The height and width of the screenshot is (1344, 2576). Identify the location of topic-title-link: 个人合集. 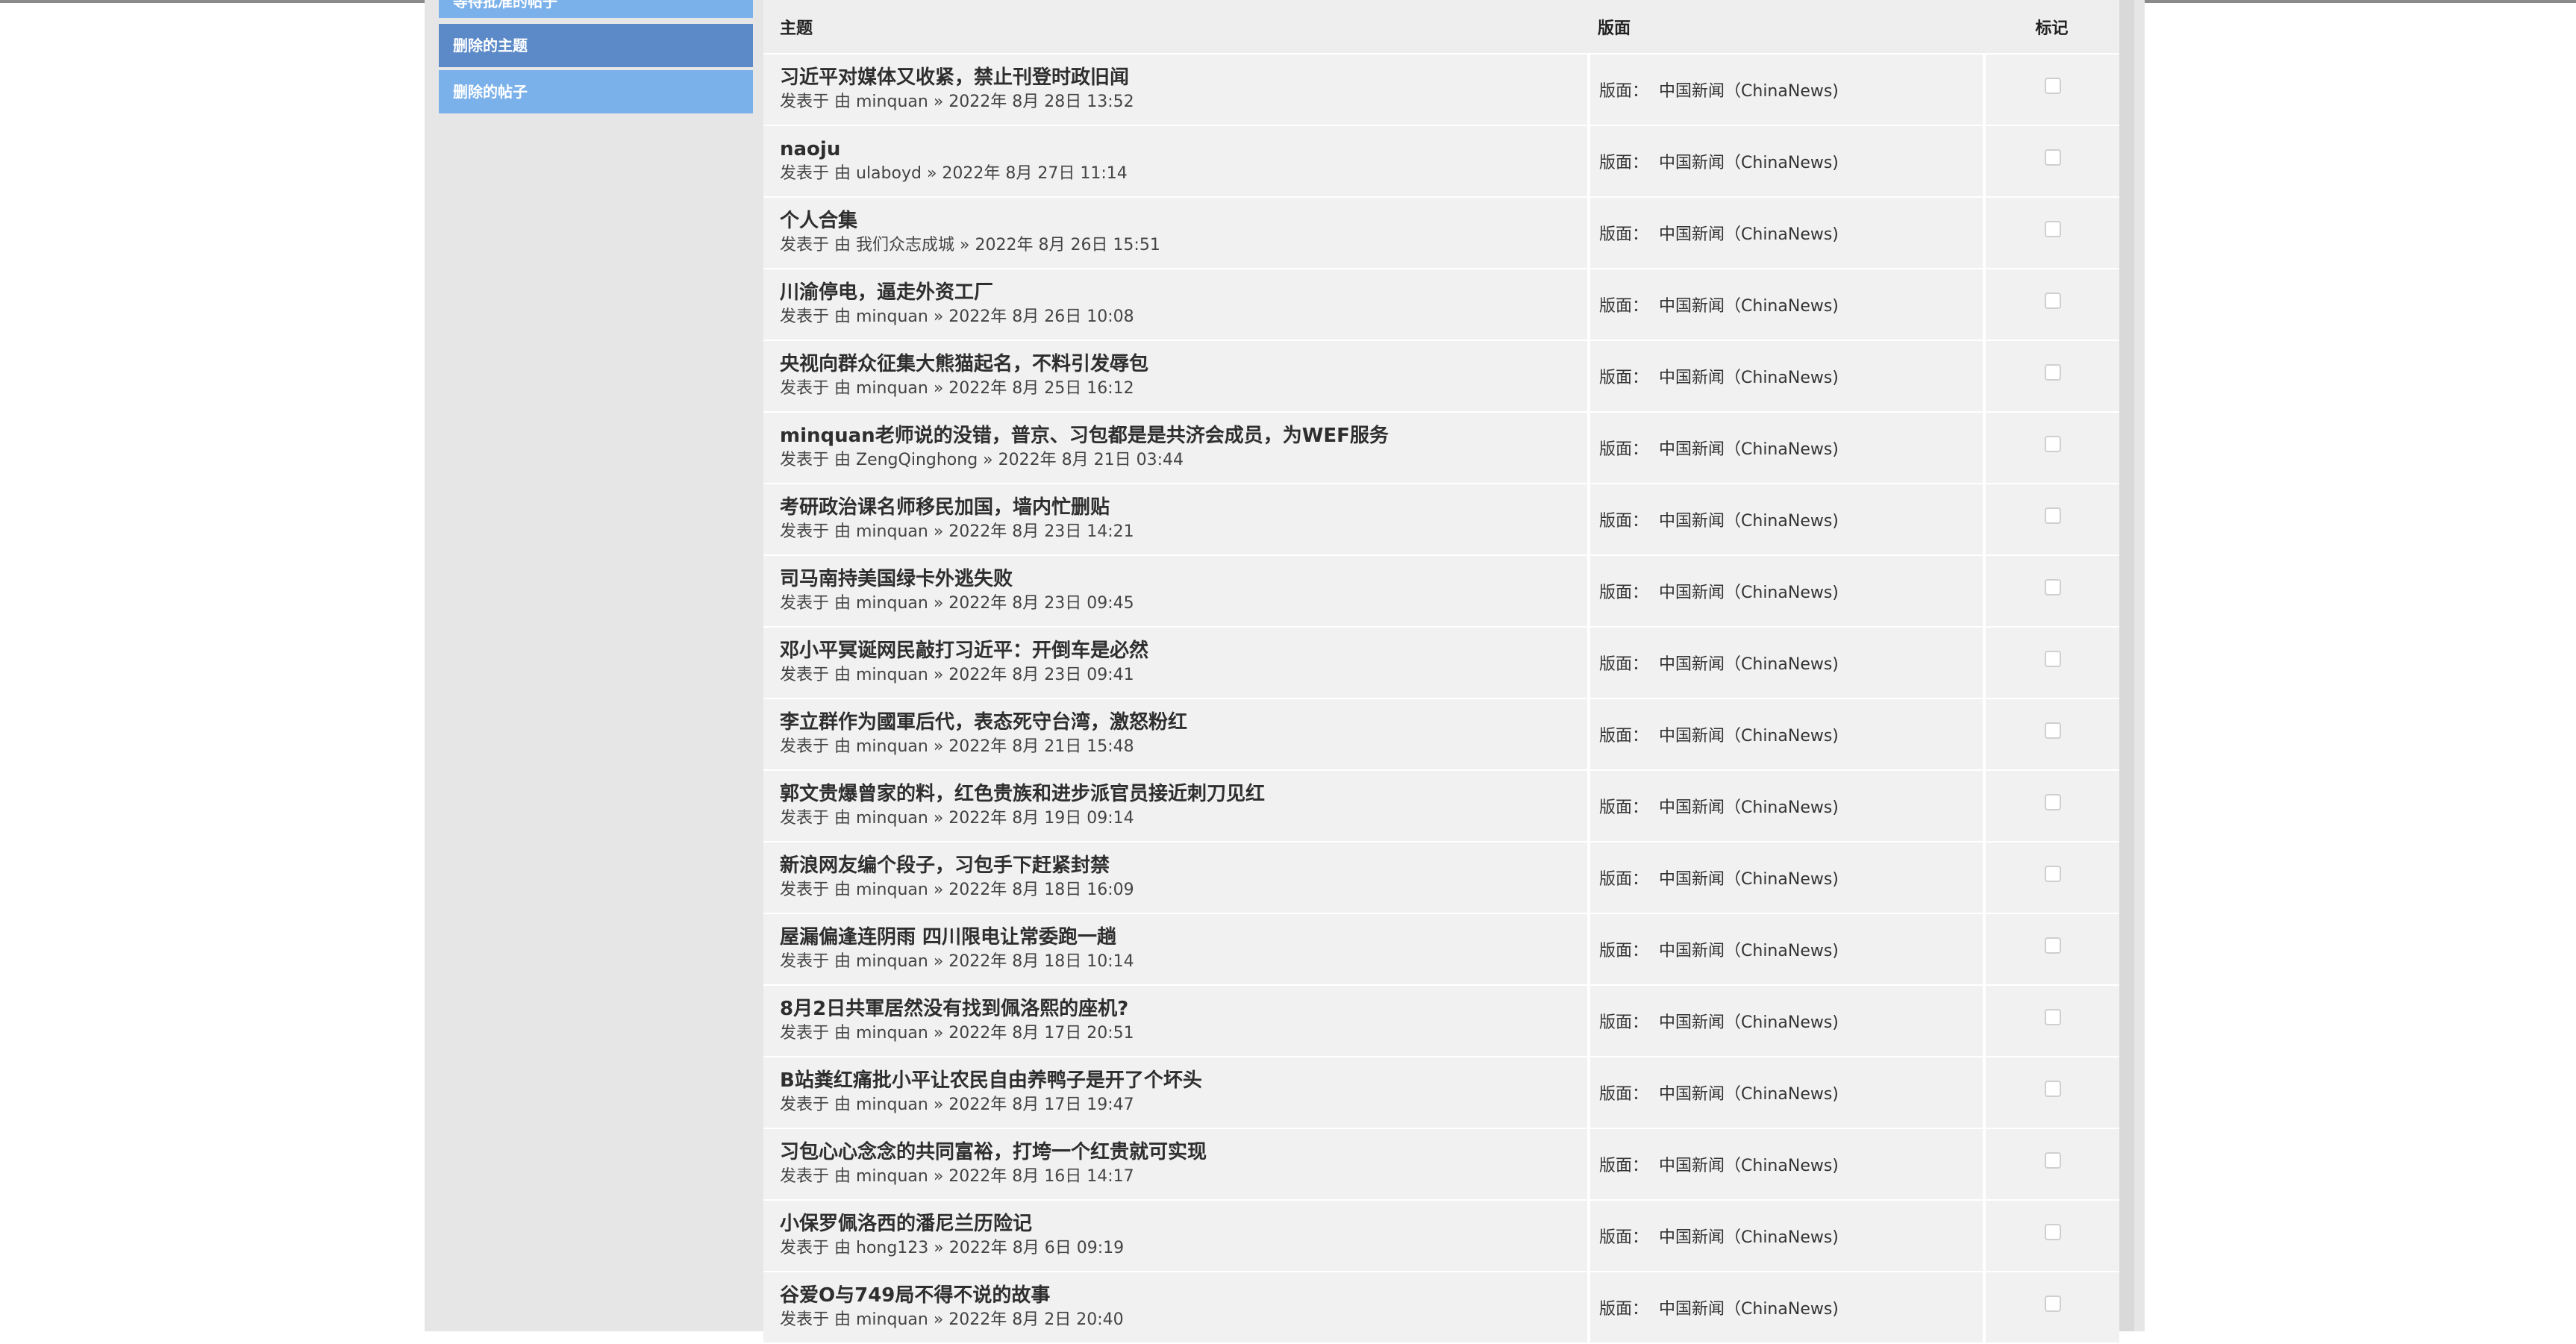
(1183, 221).